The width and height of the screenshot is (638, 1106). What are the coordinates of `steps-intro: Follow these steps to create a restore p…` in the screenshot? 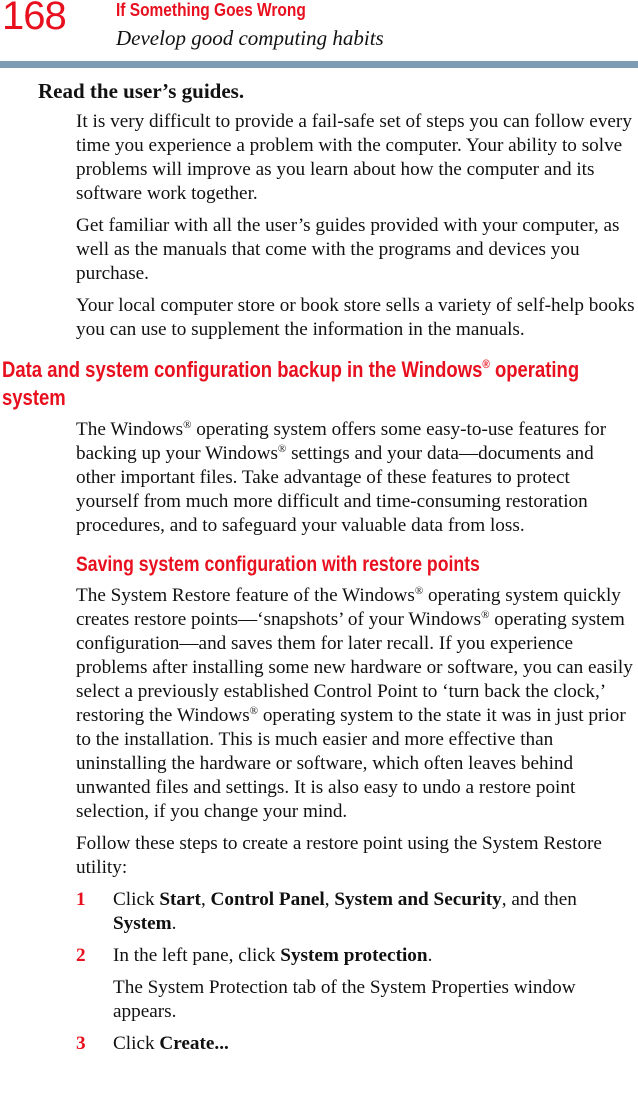 It's located at (339, 855).